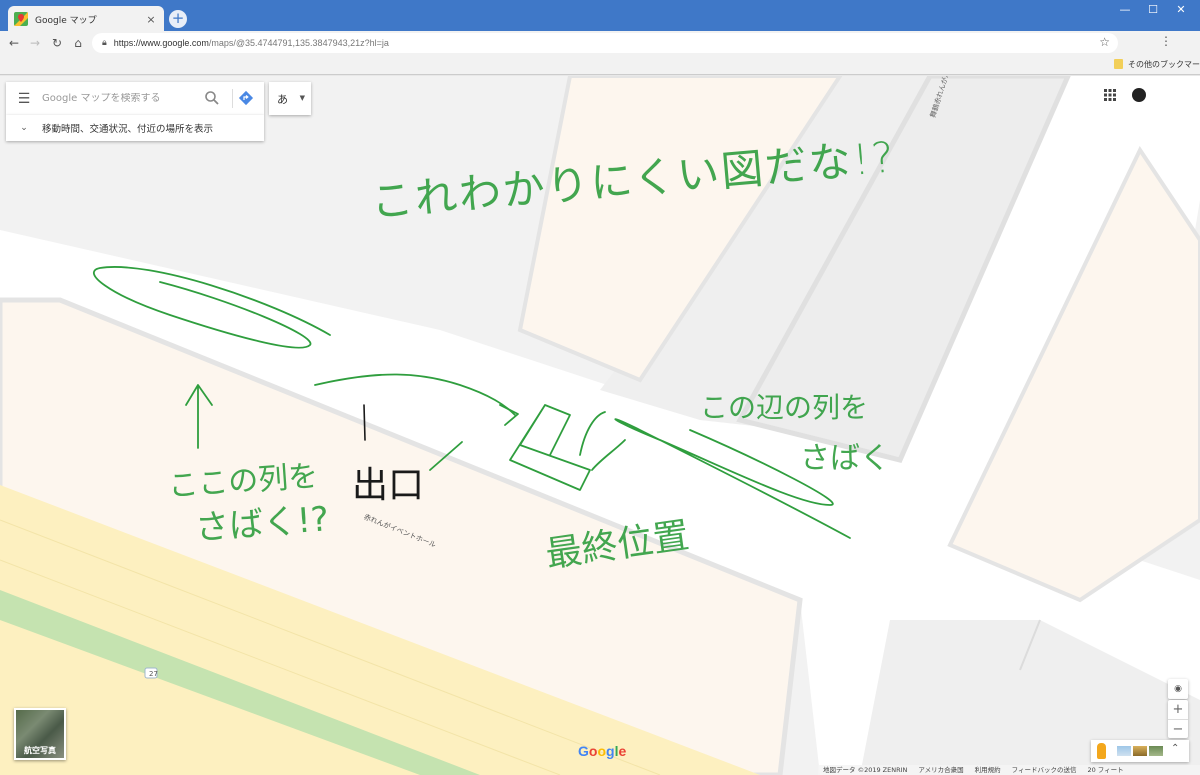 The width and height of the screenshot is (1200, 775). Describe the element at coordinates (302, 98) in the screenshot. I see `caret-down-icon: ▼` at that location.